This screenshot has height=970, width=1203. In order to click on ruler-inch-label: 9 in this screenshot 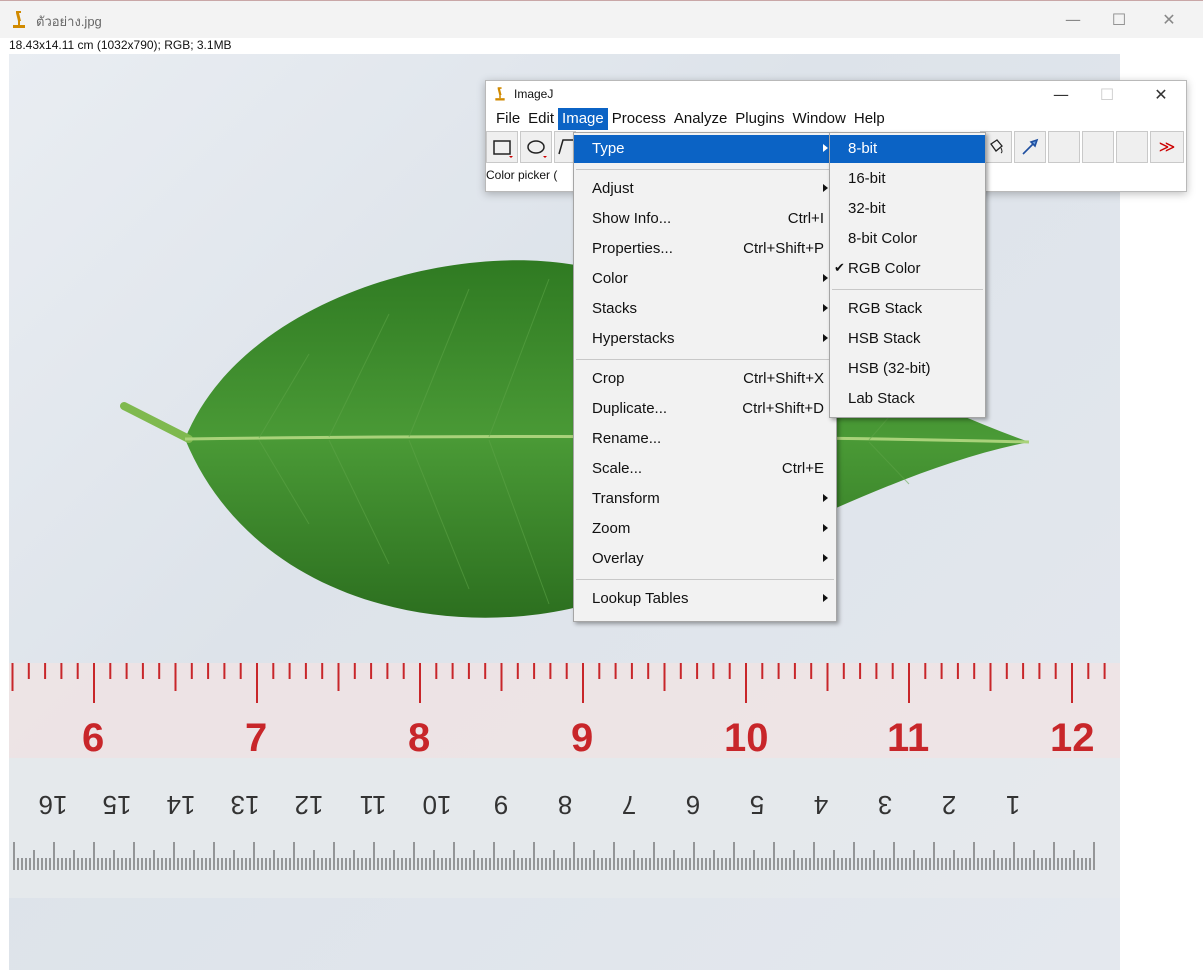, I will do `click(501, 805)`.